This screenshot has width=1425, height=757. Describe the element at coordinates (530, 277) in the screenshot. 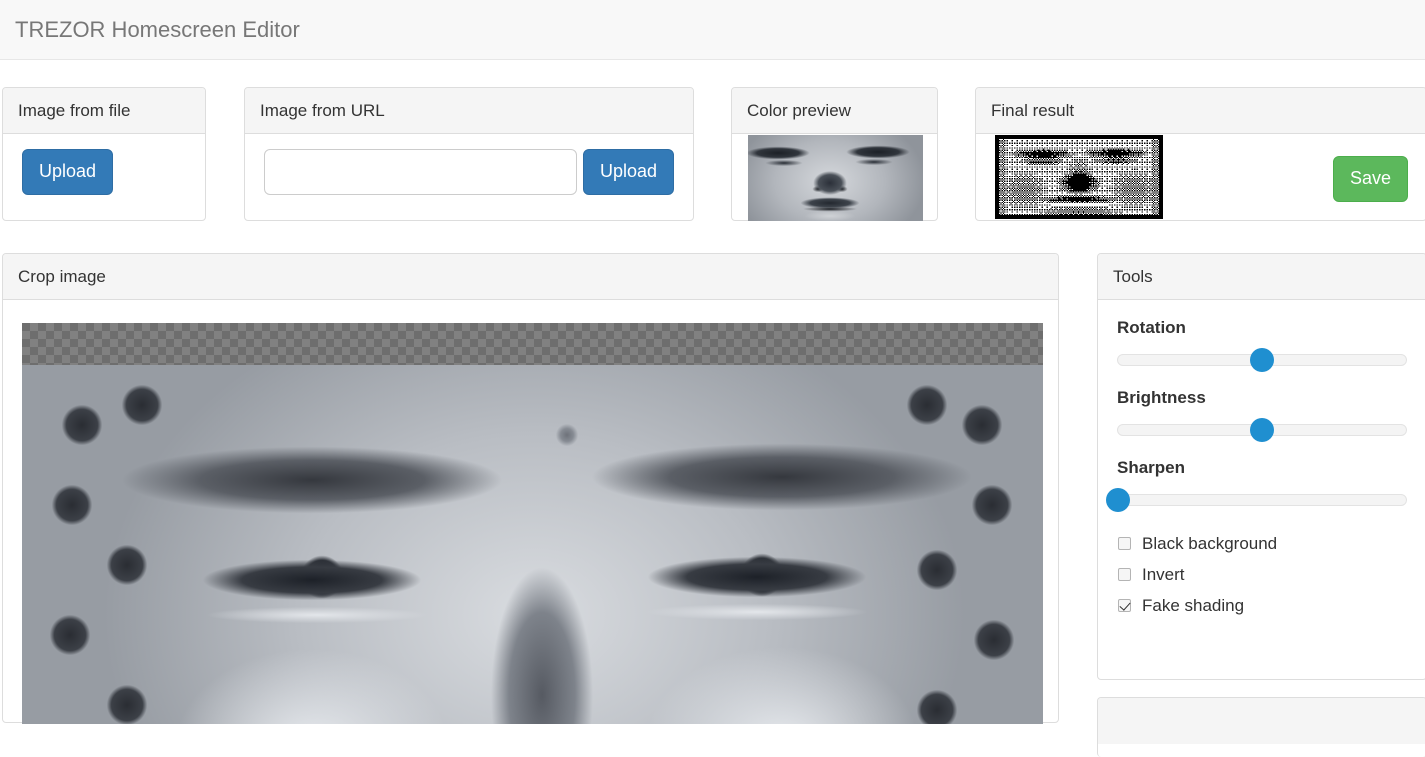

I see `panel-heading-crop-image: Crop image` at that location.